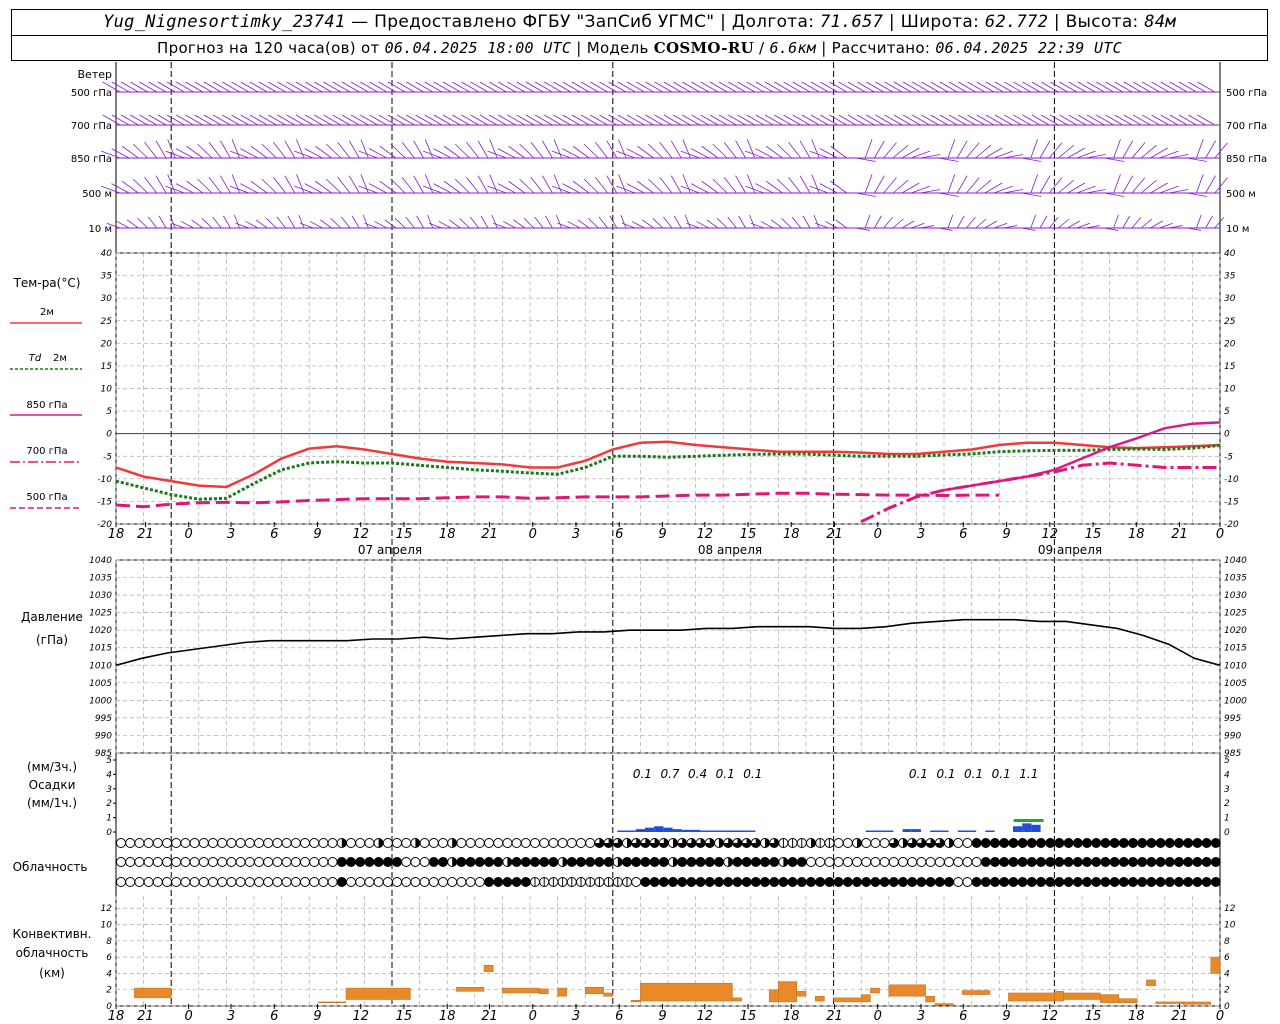 Image resolution: width=1280 pixels, height=1024 pixels. I want to click on wind-level-label-right: 500 гПа, so click(1246, 93).